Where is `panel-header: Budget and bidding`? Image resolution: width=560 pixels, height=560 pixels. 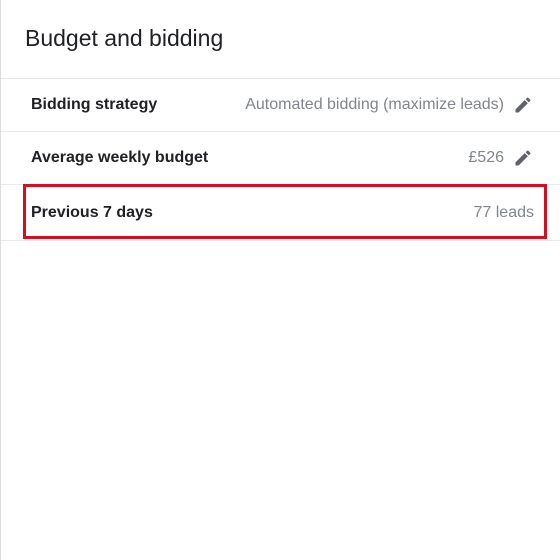
panel-header: Budget and bidding is located at coordinates (280, 39).